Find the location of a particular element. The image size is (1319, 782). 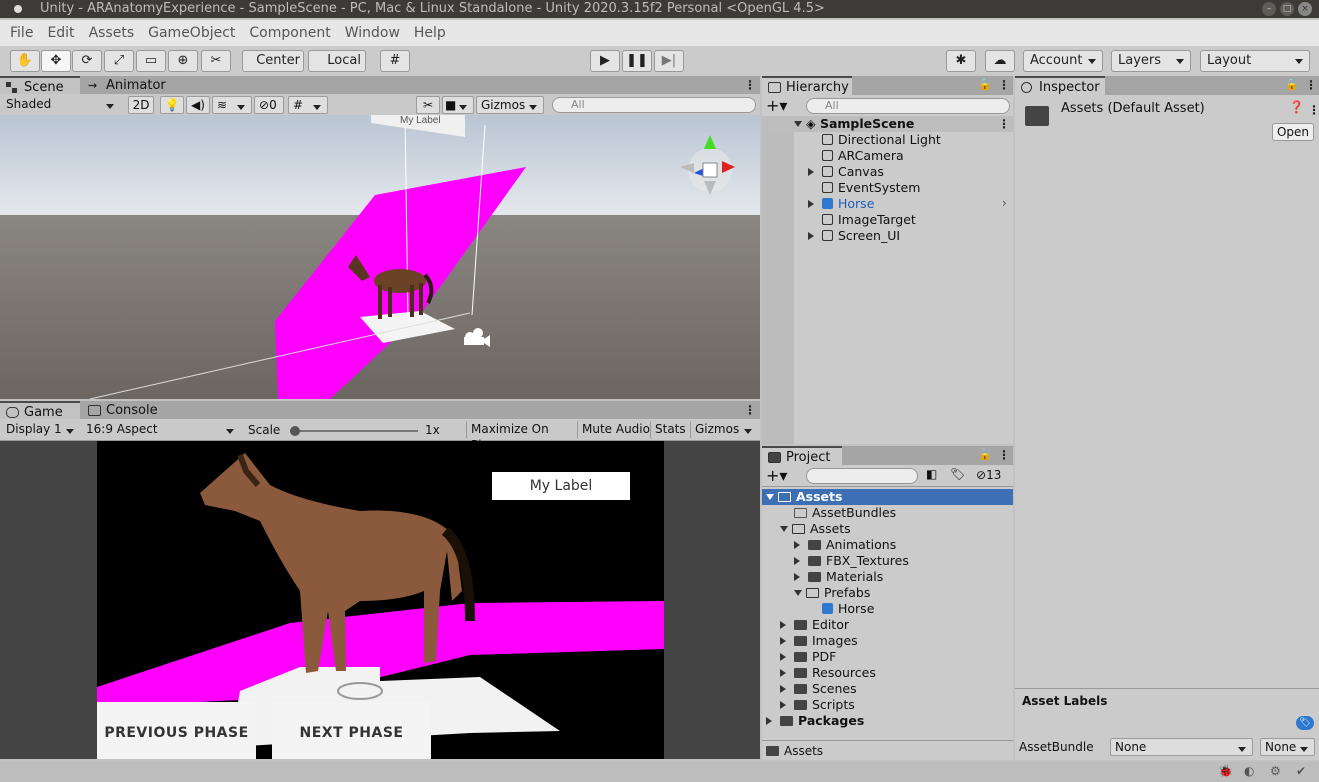

chevron-right-icon: › is located at coordinates (1004, 203).